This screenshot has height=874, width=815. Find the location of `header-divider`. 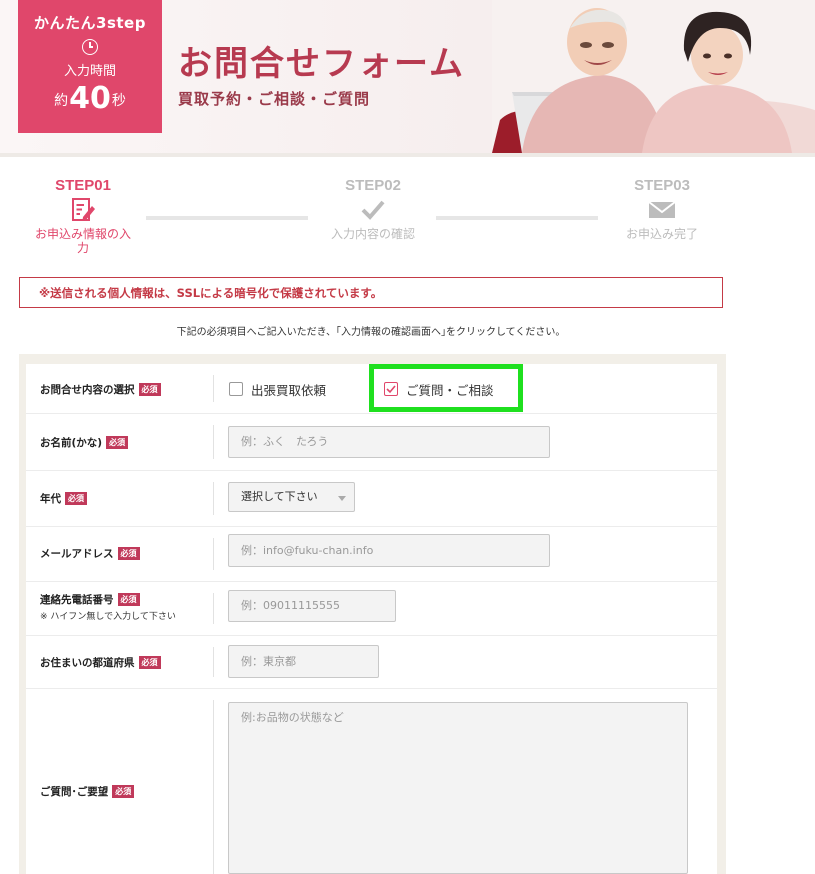

header-divider is located at coordinates (407, 155).